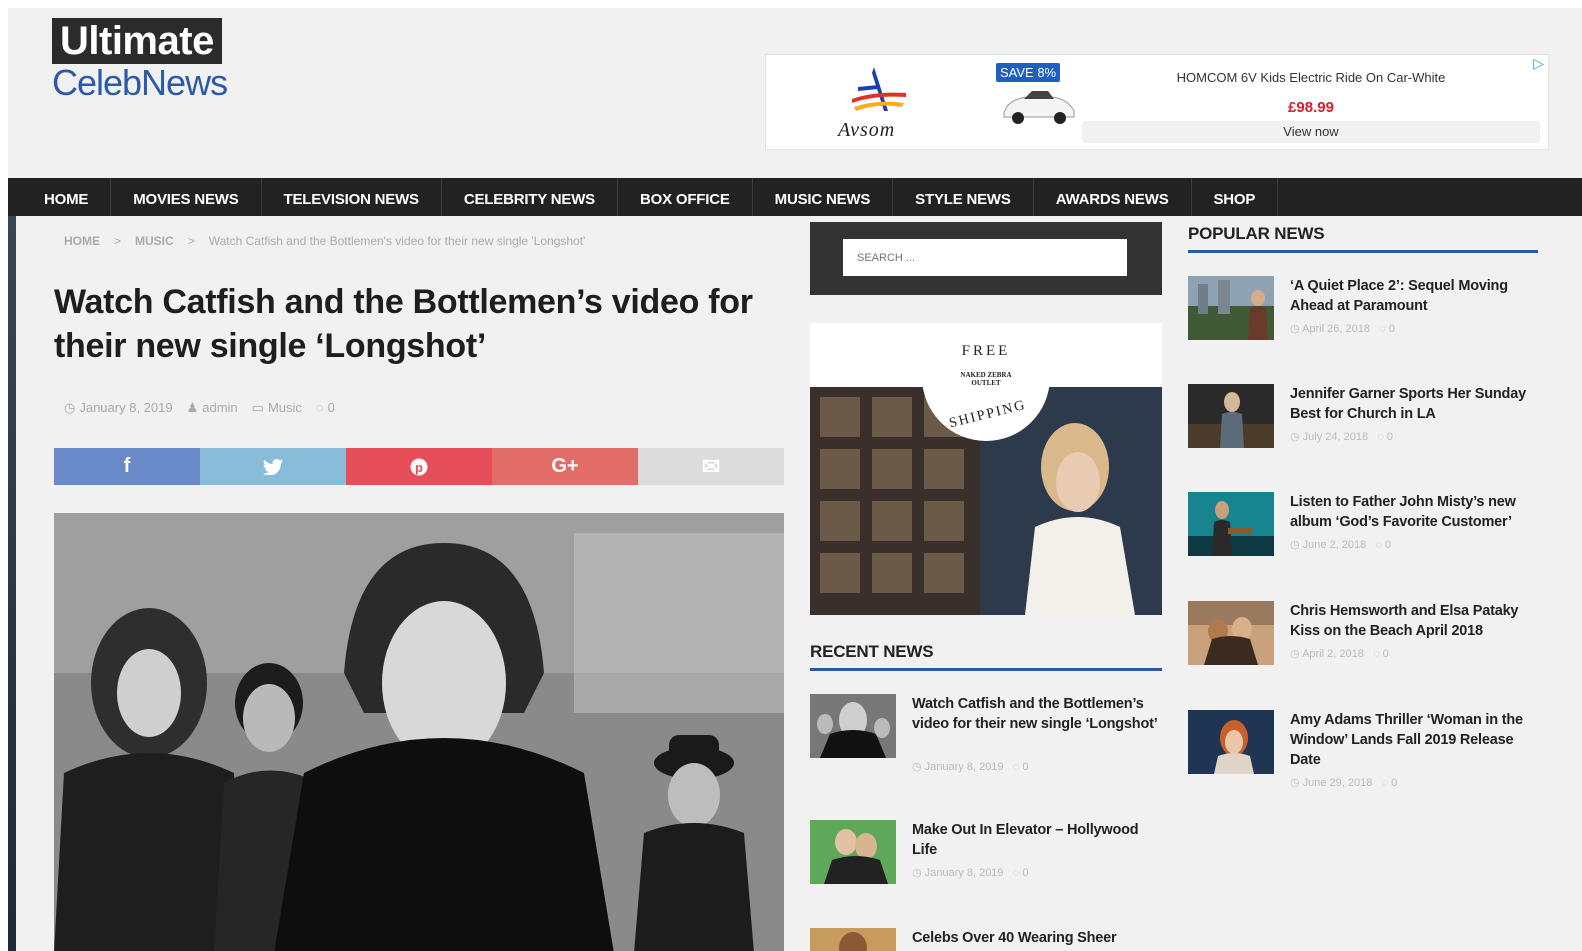 The width and height of the screenshot is (1582, 951). I want to click on promo-seal-text: NAKED ZEBRA OUTLET, so click(986, 379).